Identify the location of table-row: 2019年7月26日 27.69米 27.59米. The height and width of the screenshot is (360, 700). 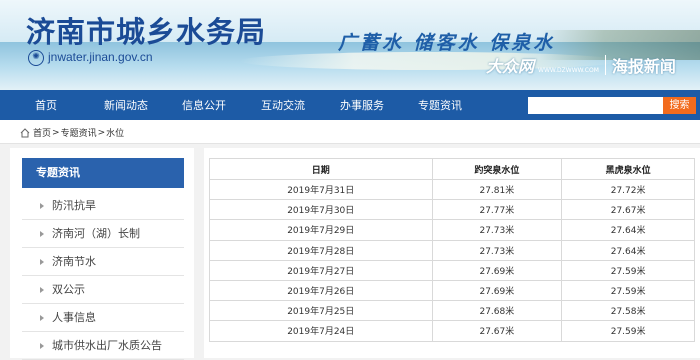
(452, 290).